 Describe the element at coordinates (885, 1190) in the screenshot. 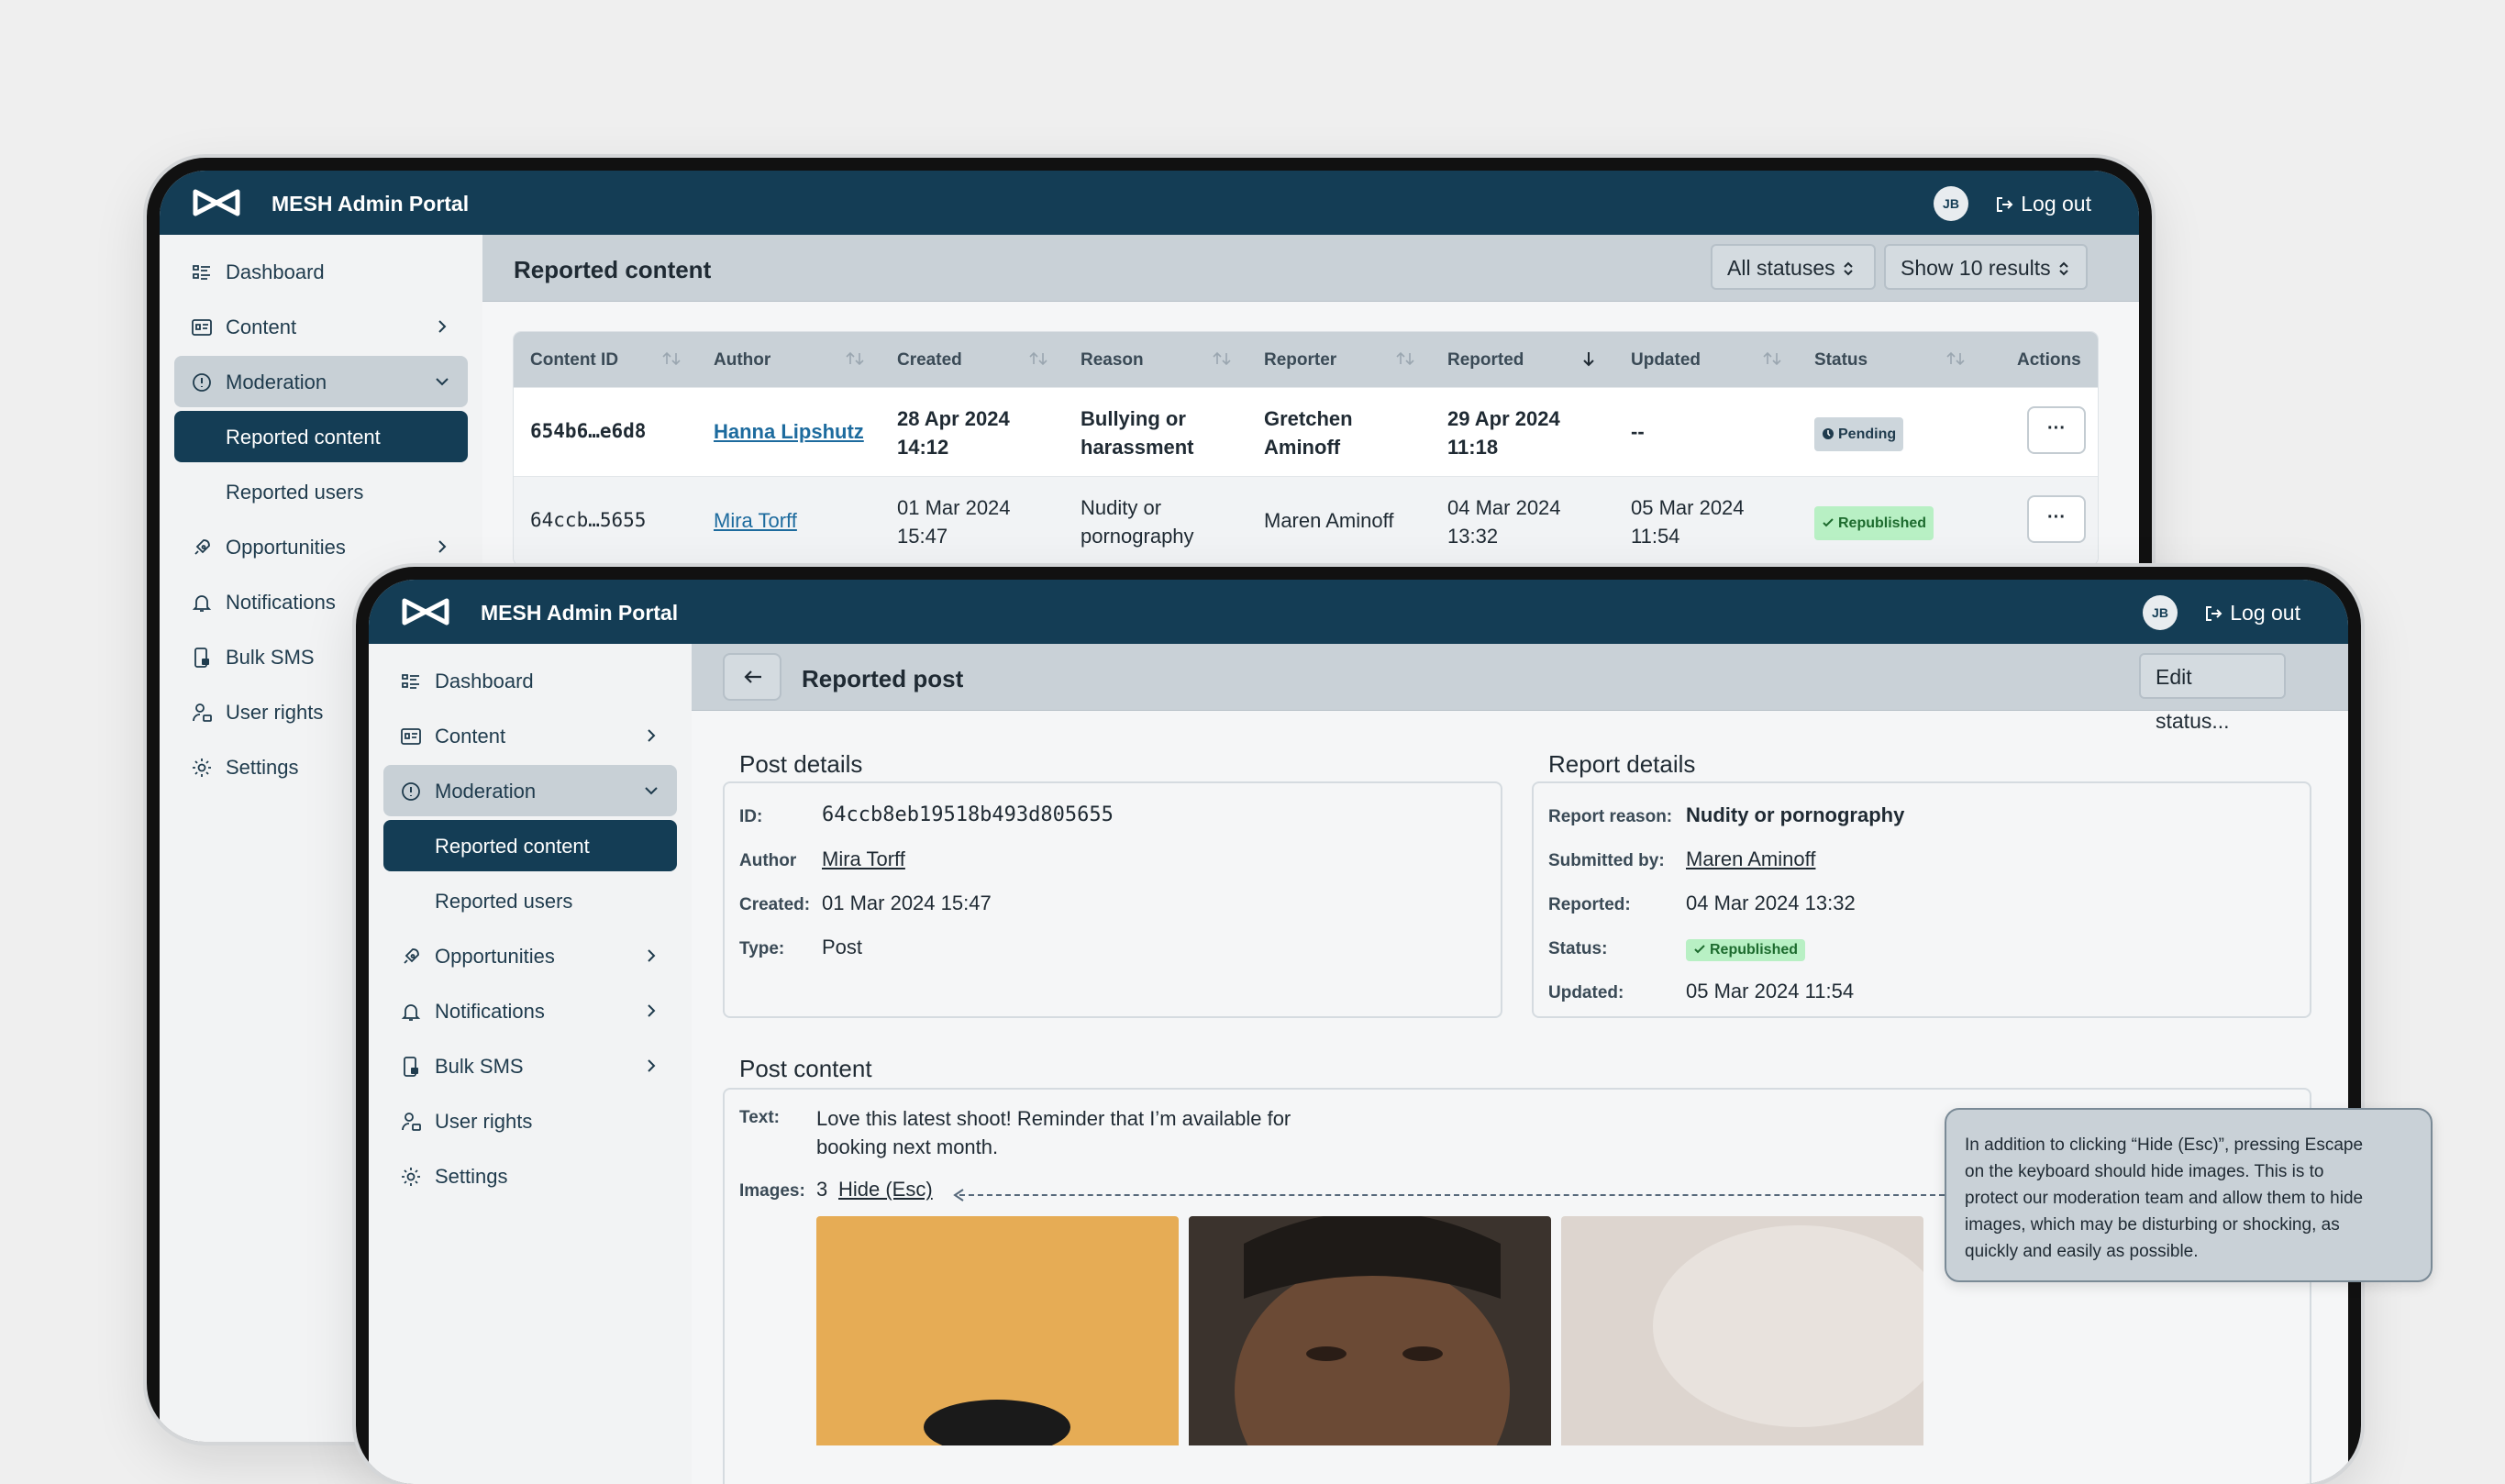

I see `hide-images-link: Hide (Esc)` at that location.